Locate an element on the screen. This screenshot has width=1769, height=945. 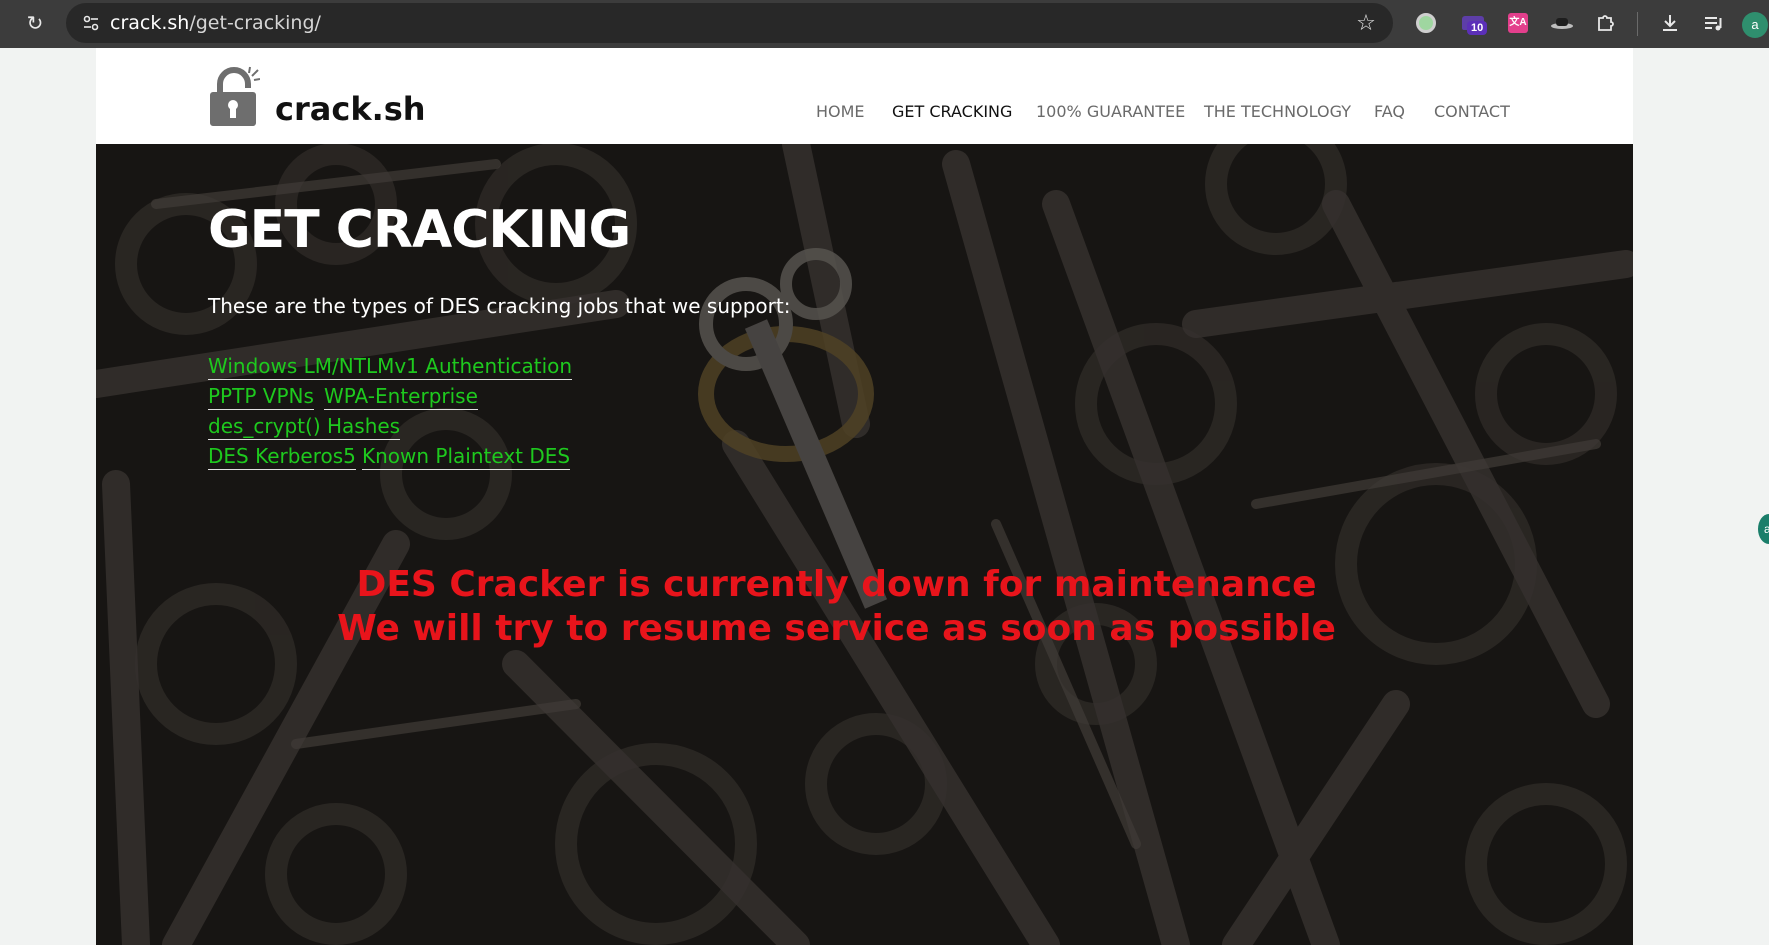
extension-badge: 10 is located at coordinates (1477, 28).